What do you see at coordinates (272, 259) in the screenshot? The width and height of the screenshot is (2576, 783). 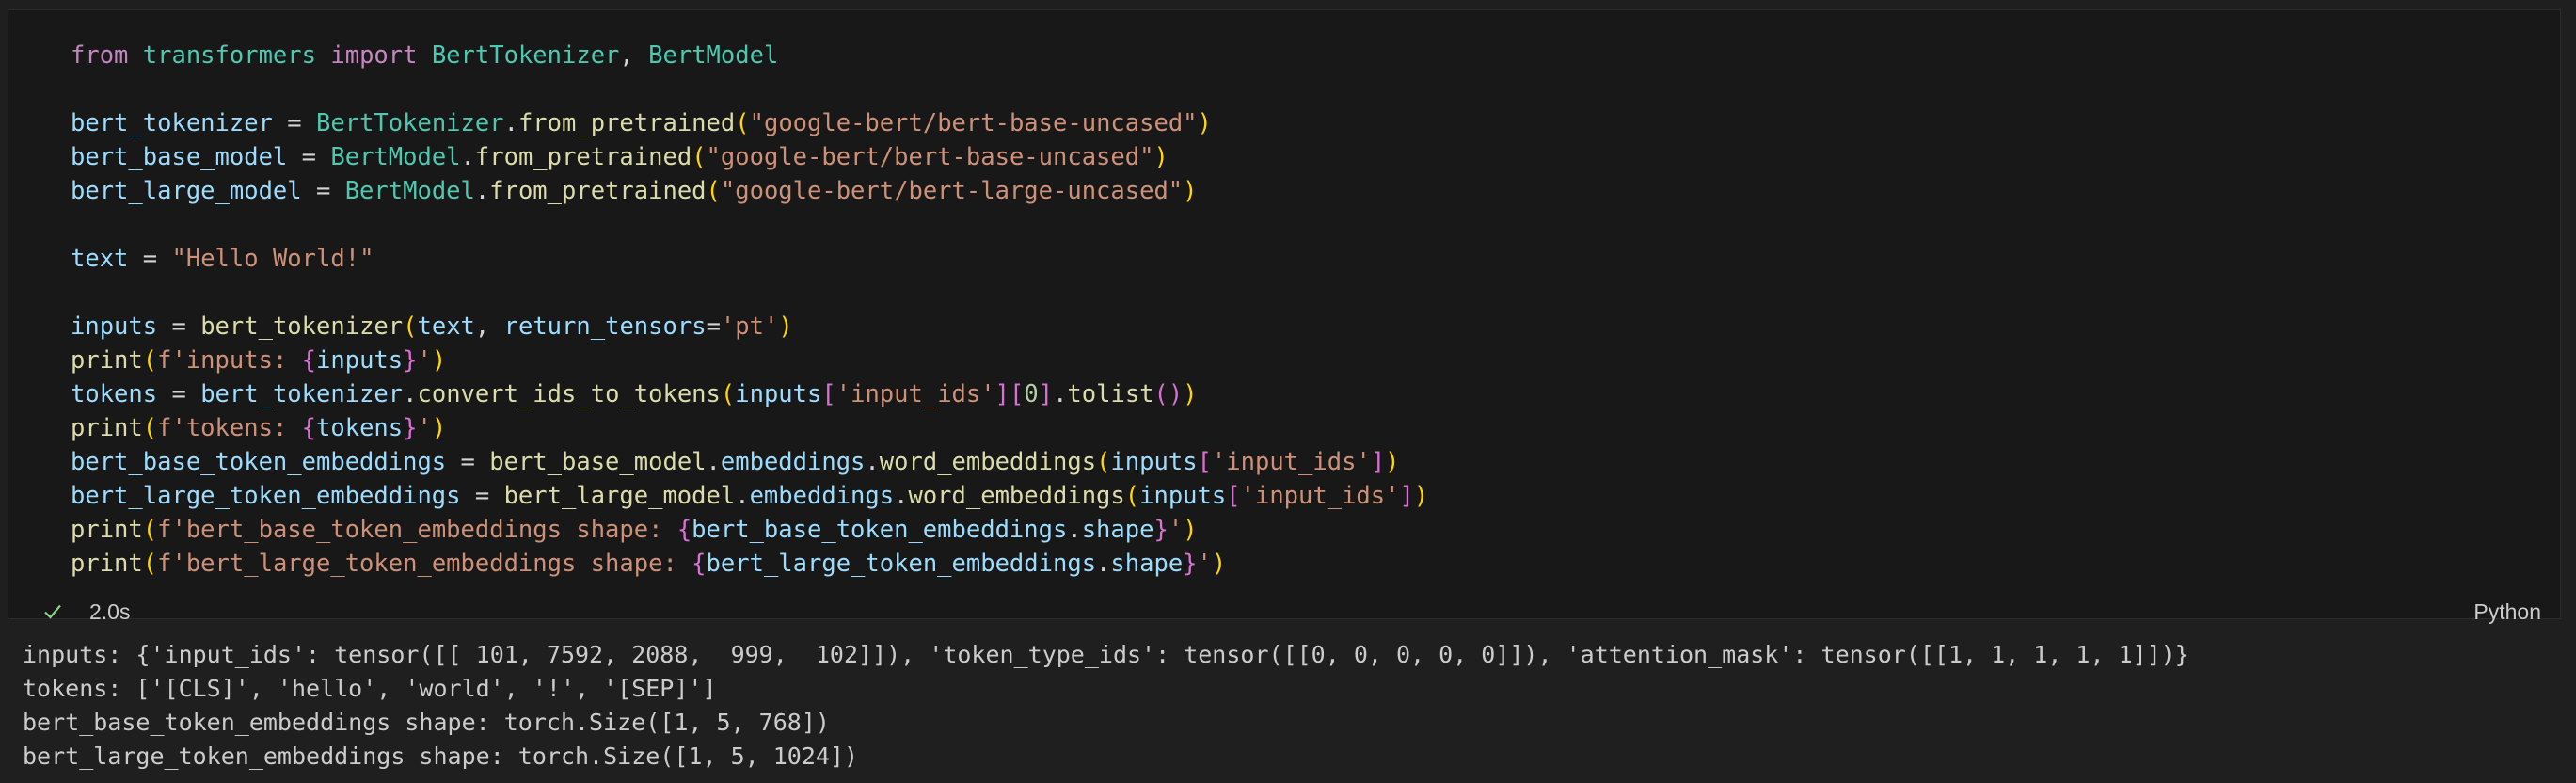 I see `code-token: "Hello World!"` at bounding box center [272, 259].